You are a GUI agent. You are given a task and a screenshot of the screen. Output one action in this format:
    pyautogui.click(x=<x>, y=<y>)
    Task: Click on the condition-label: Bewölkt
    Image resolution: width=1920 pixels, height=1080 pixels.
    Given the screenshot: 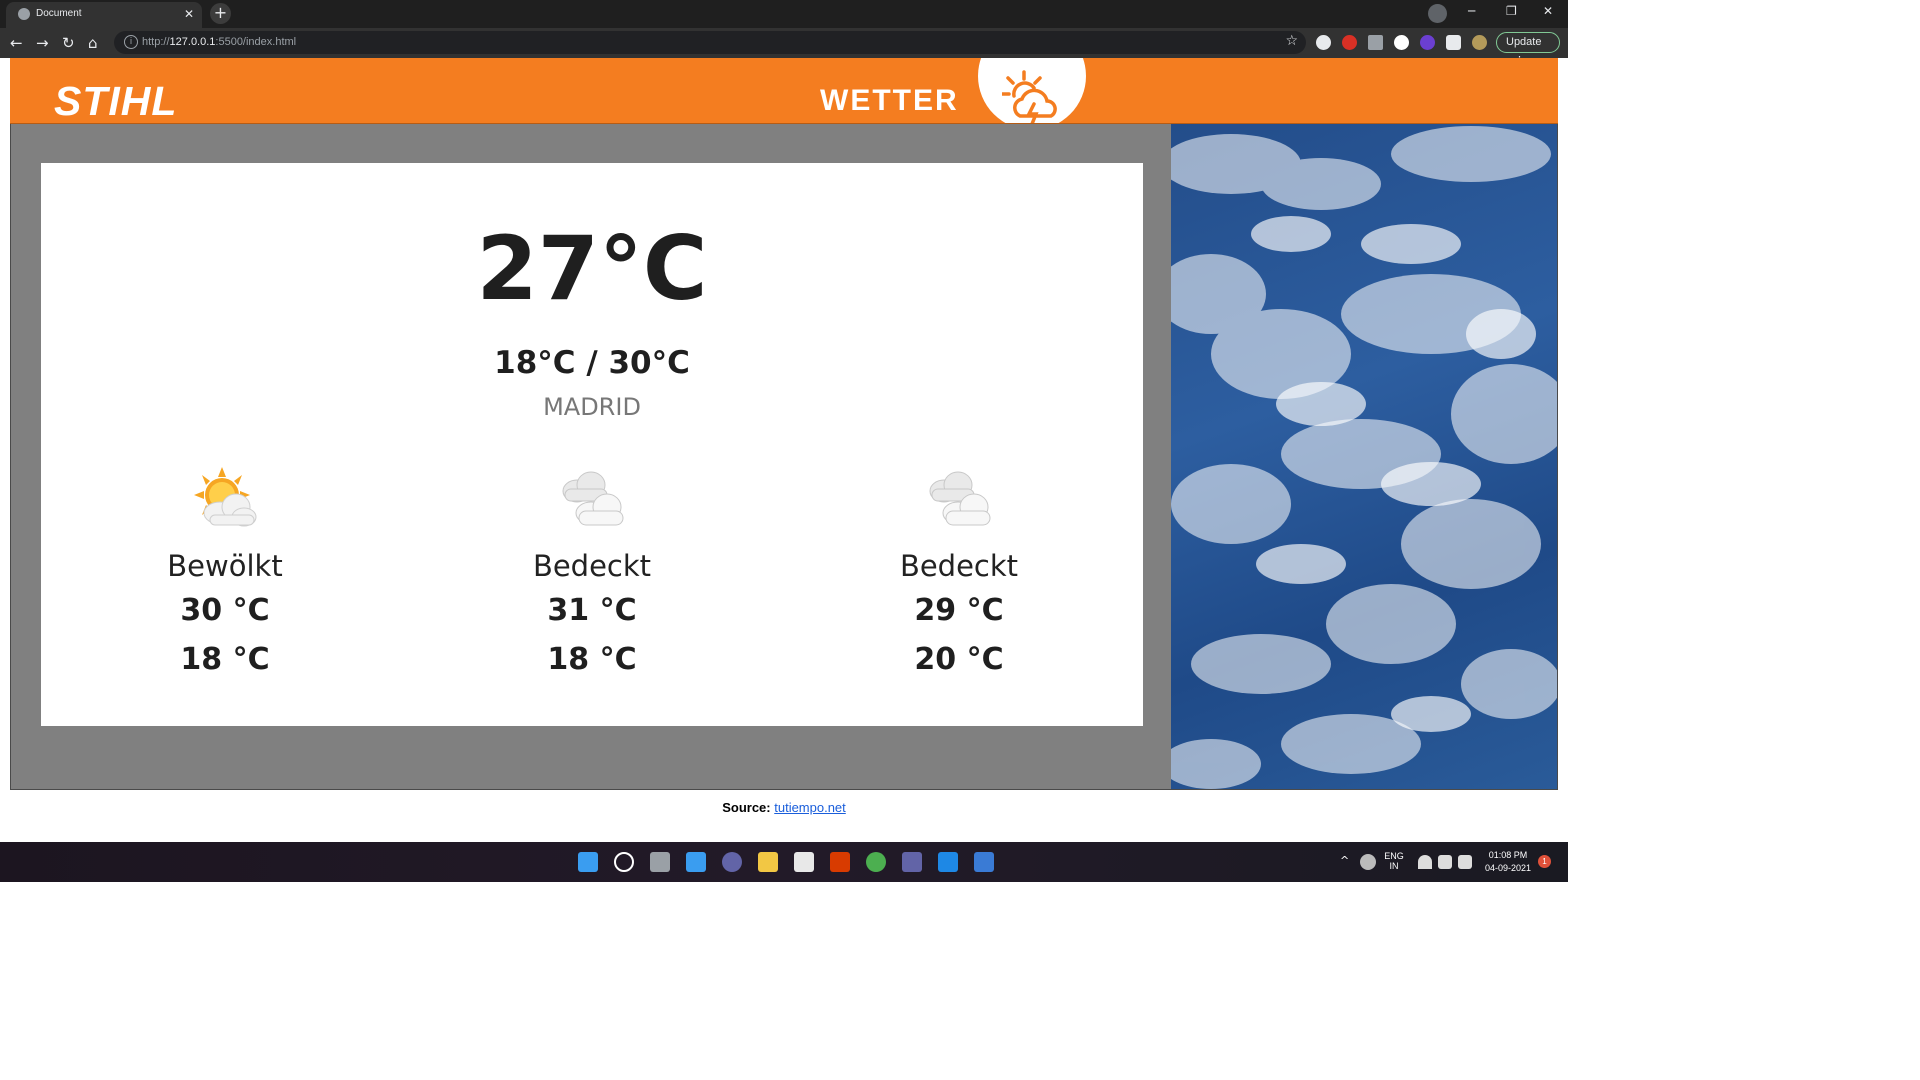 What is the action you would take?
    pyautogui.click(x=225, y=566)
    